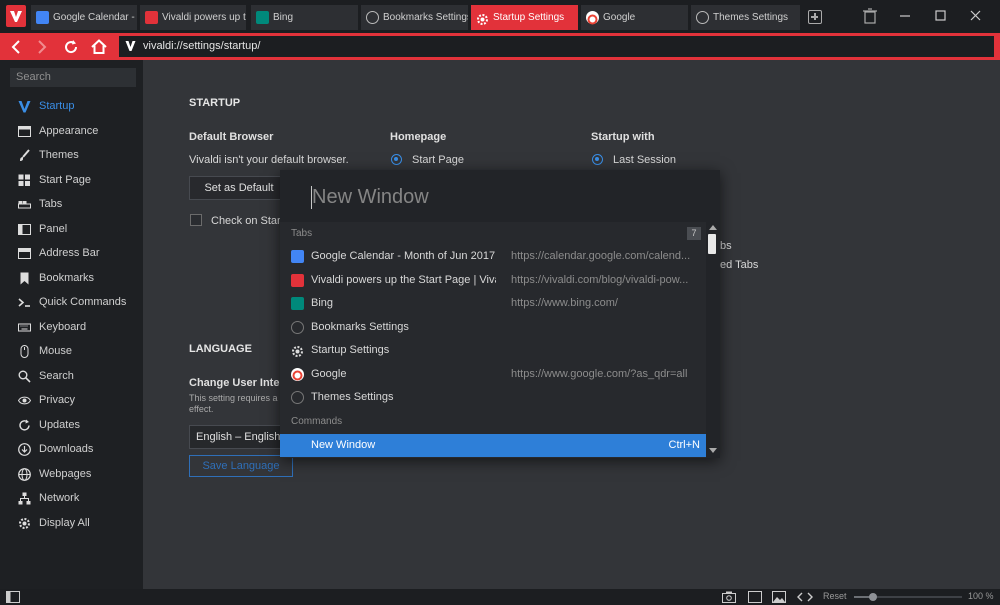 This screenshot has height=605, width=1000. What do you see at coordinates (870, 16) in the screenshot?
I see `trash-icon` at bounding box center [870, 16].